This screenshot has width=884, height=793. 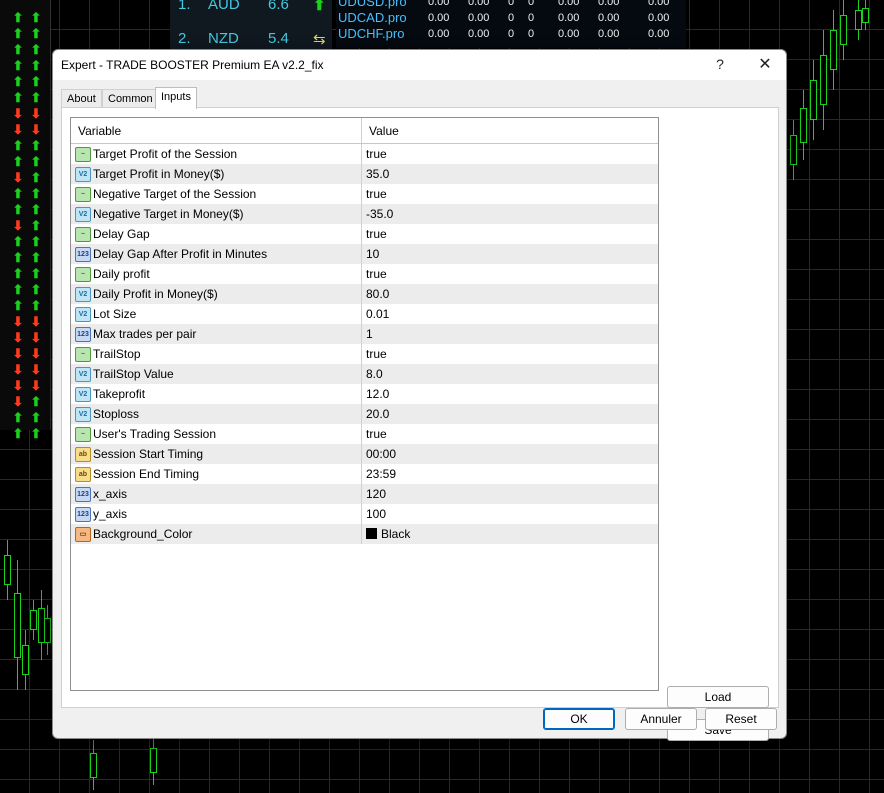 I want to click on inputs-grid-header: Variable Value, so click(x=364, y=131).